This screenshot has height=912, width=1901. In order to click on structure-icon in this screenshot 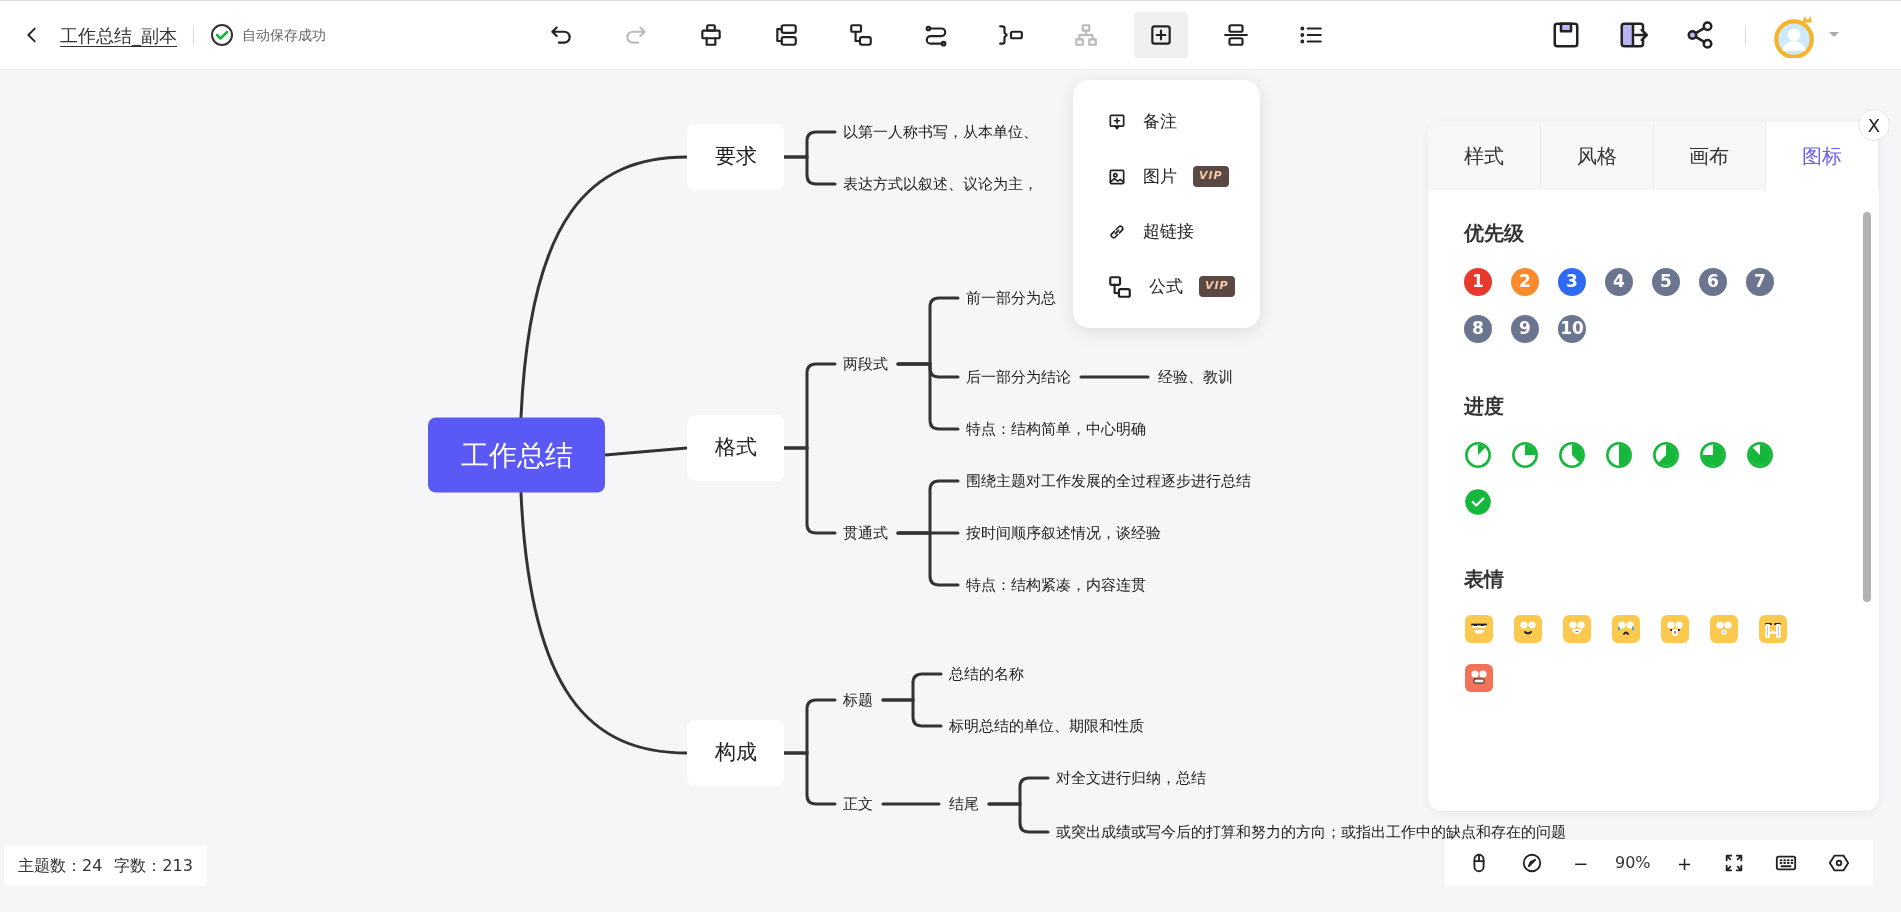, I will do `click(1086, 35)`.